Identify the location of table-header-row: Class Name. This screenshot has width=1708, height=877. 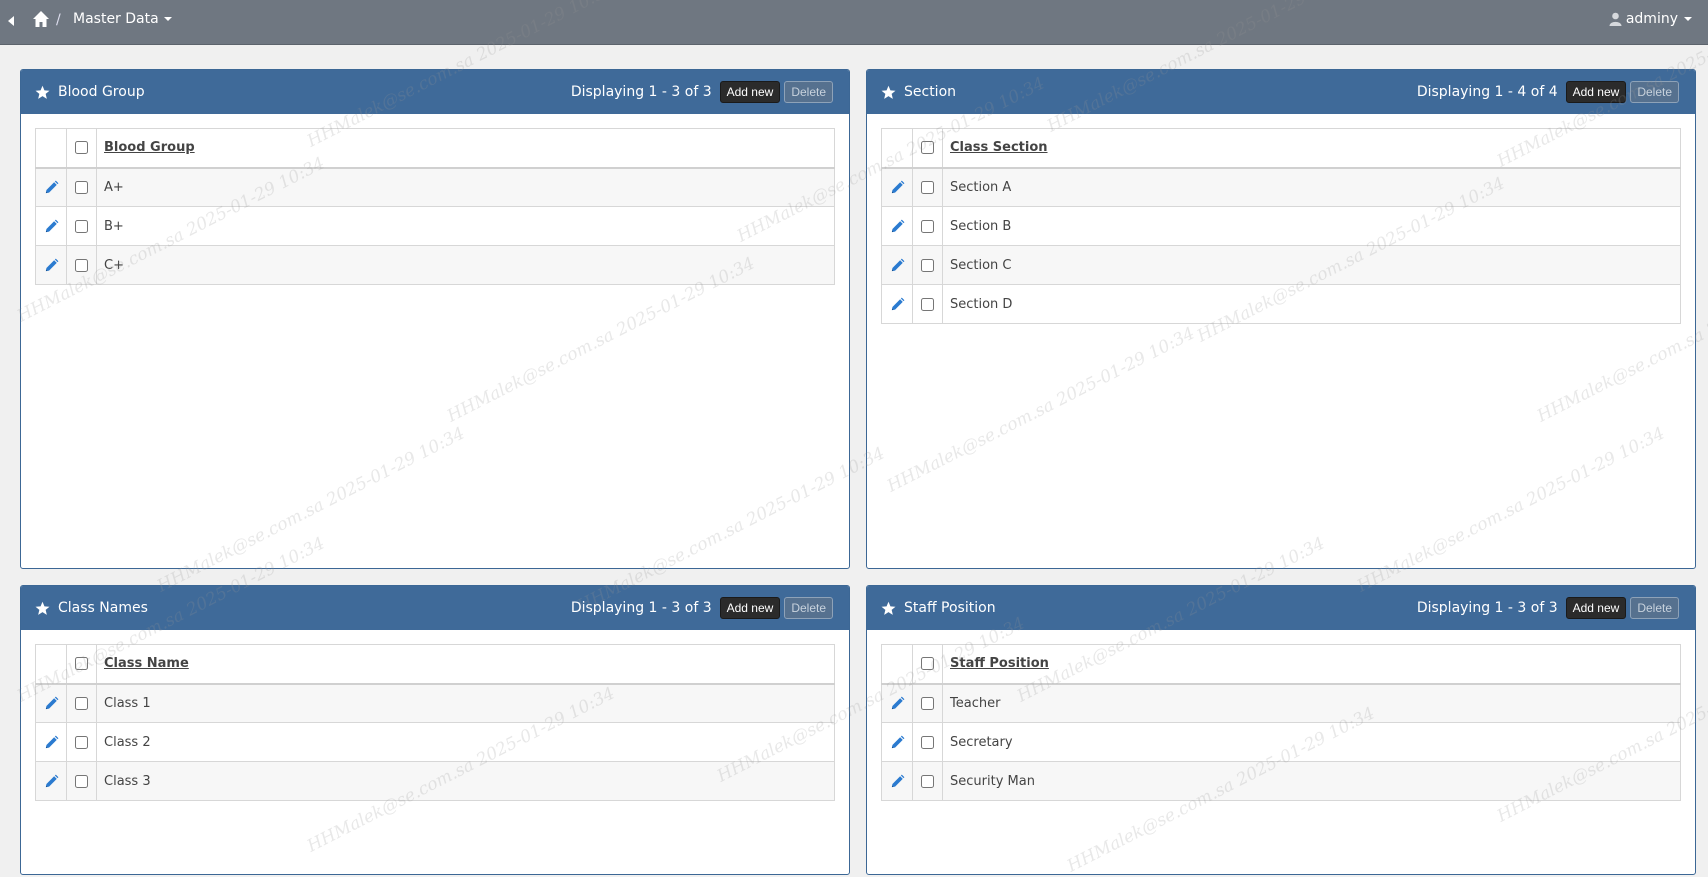
(435, 664).